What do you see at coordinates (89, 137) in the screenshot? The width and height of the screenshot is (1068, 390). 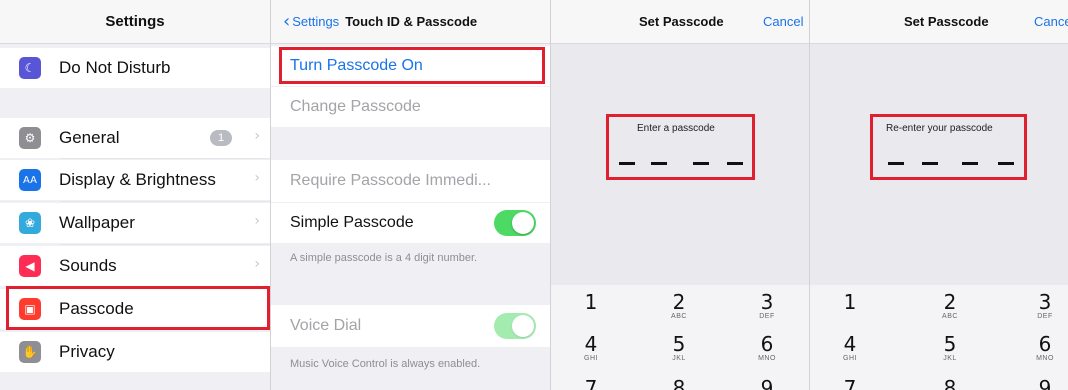 I see `settings-item-label: General` at bounding box center [89, 137].